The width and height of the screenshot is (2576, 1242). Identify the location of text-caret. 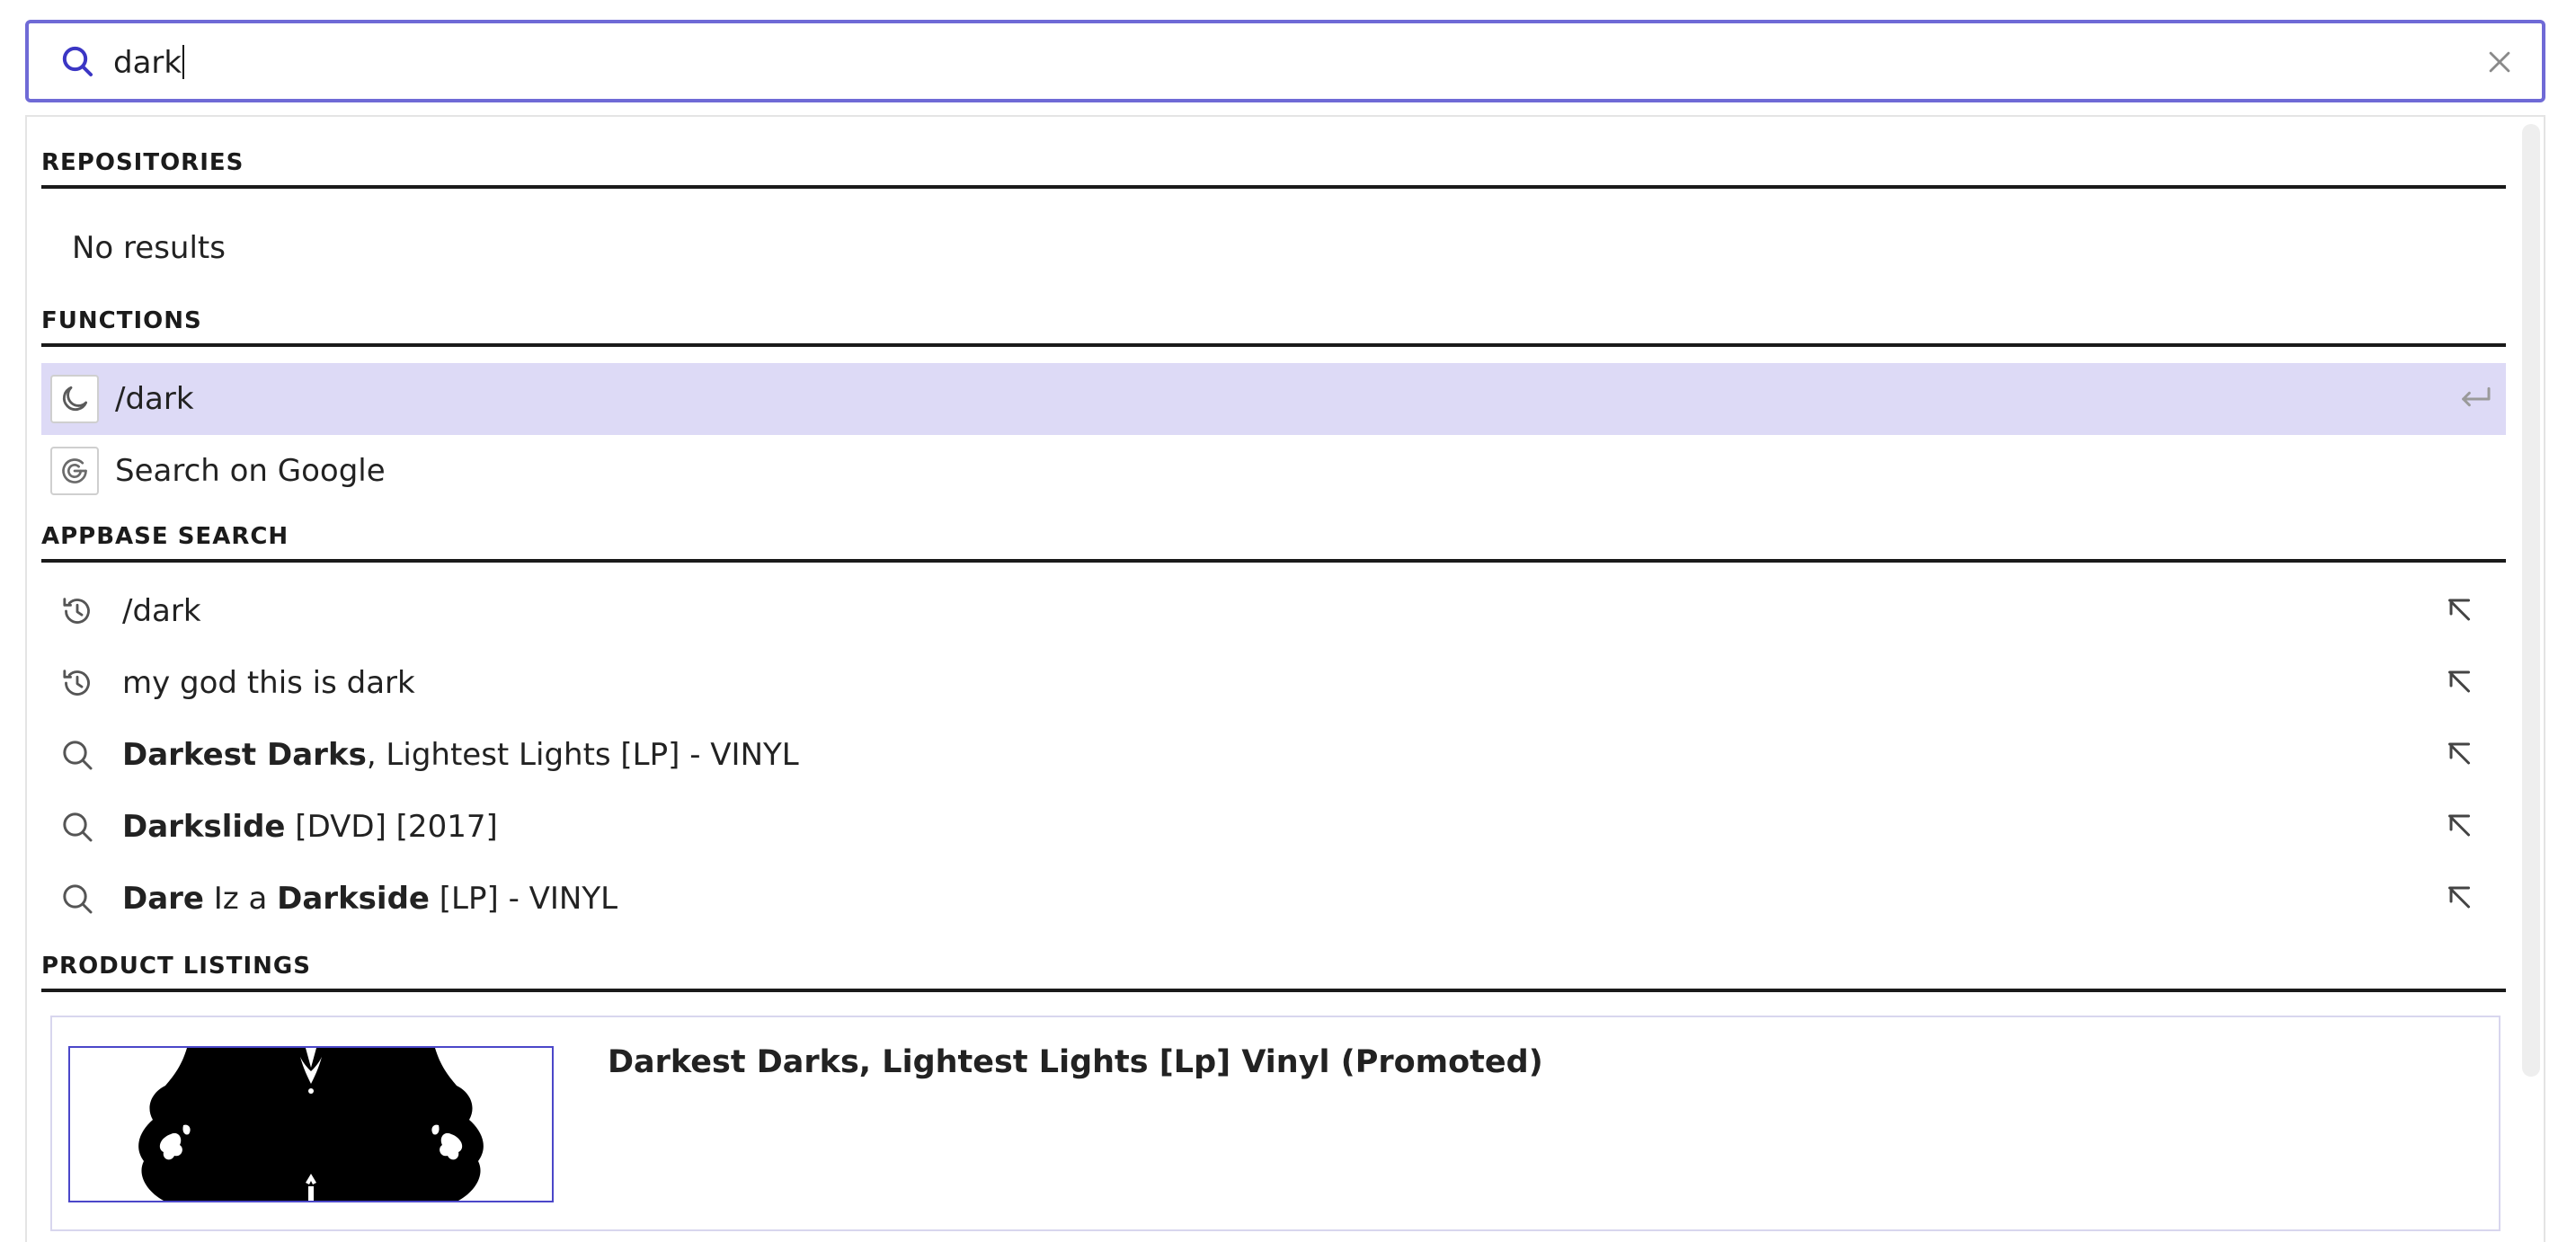
(183, 62).